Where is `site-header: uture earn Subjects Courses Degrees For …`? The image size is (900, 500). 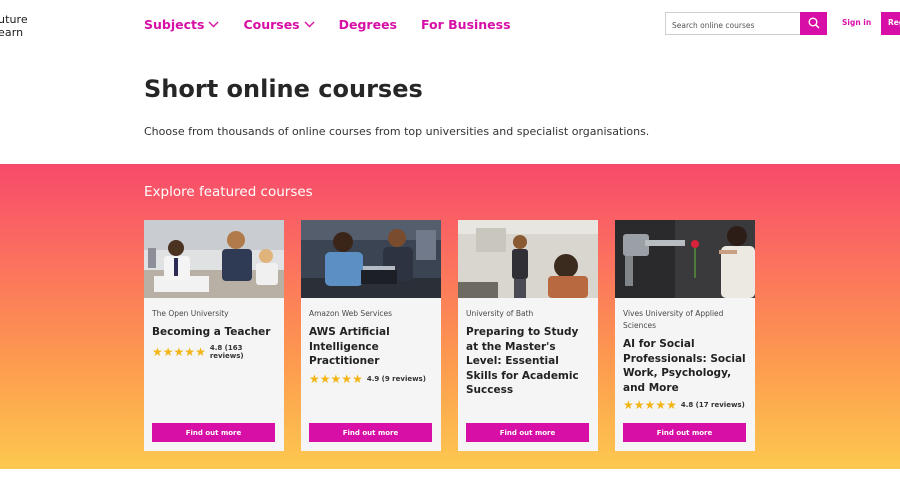
site-header: uture earn Subjects Courses Degrees For … is located at coordinates (450, 25).